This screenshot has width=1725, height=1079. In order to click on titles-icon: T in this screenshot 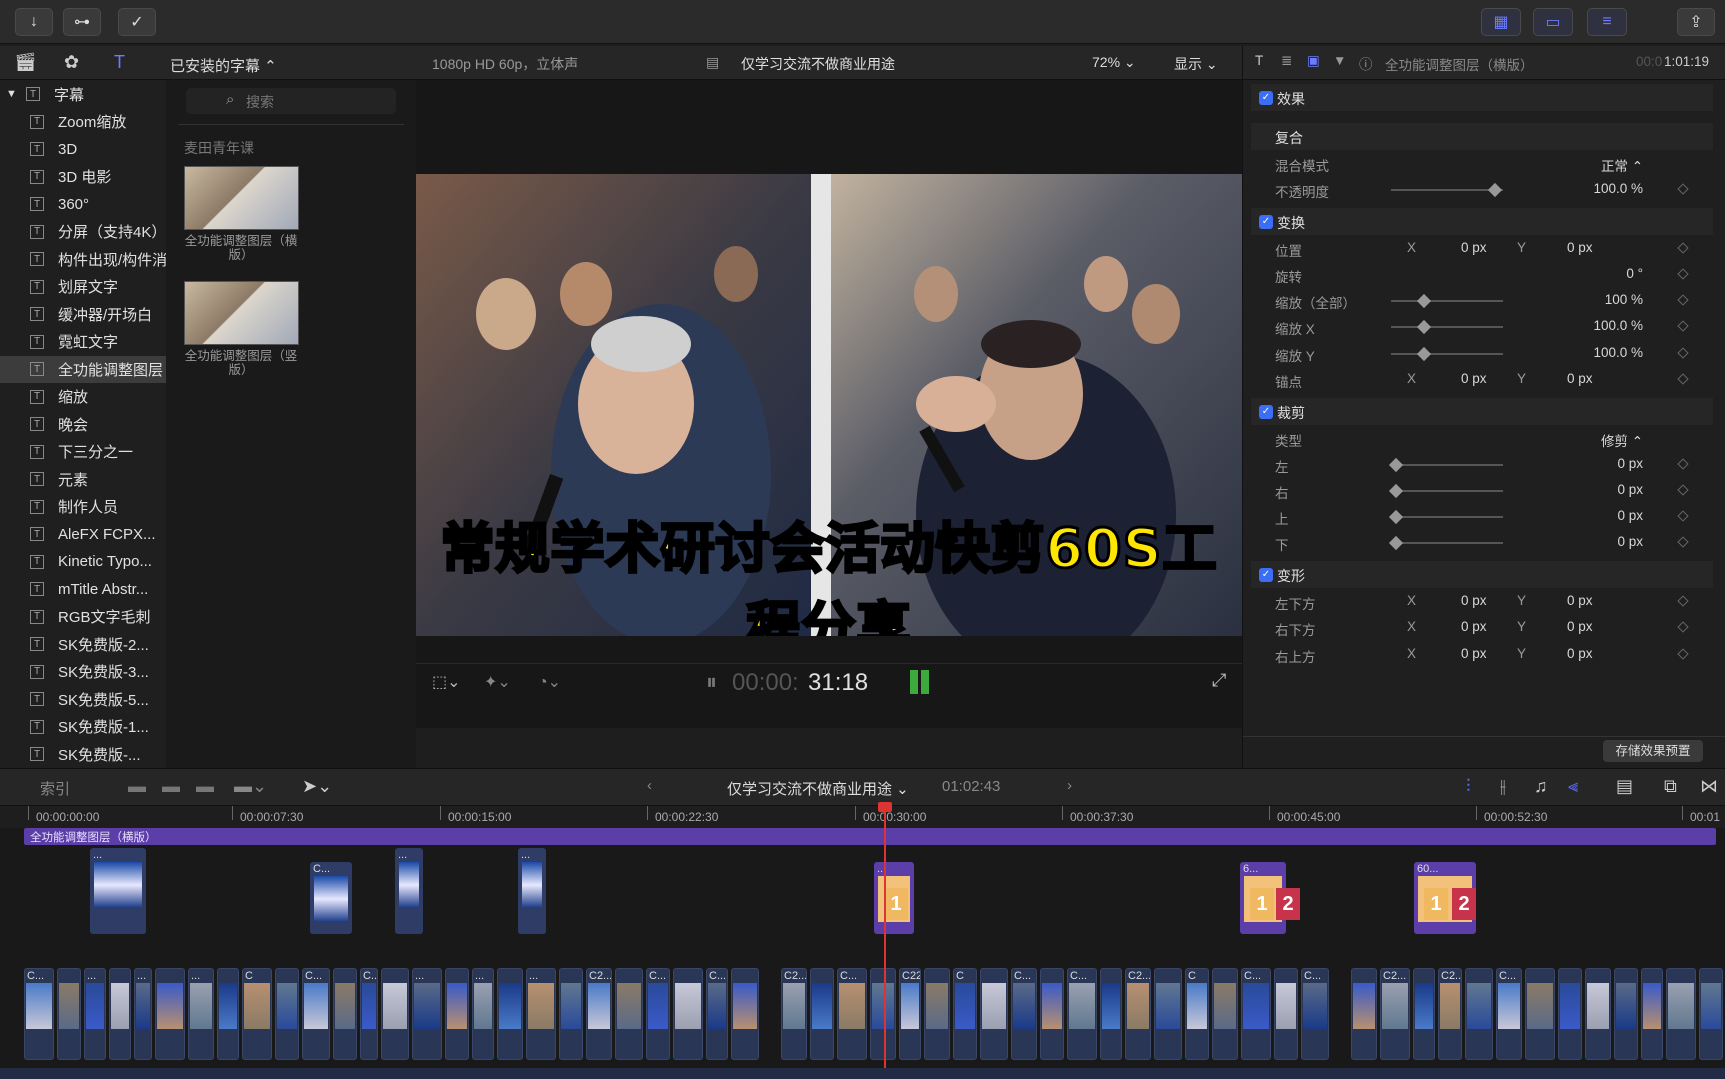, I will do `click(119, 62)`.